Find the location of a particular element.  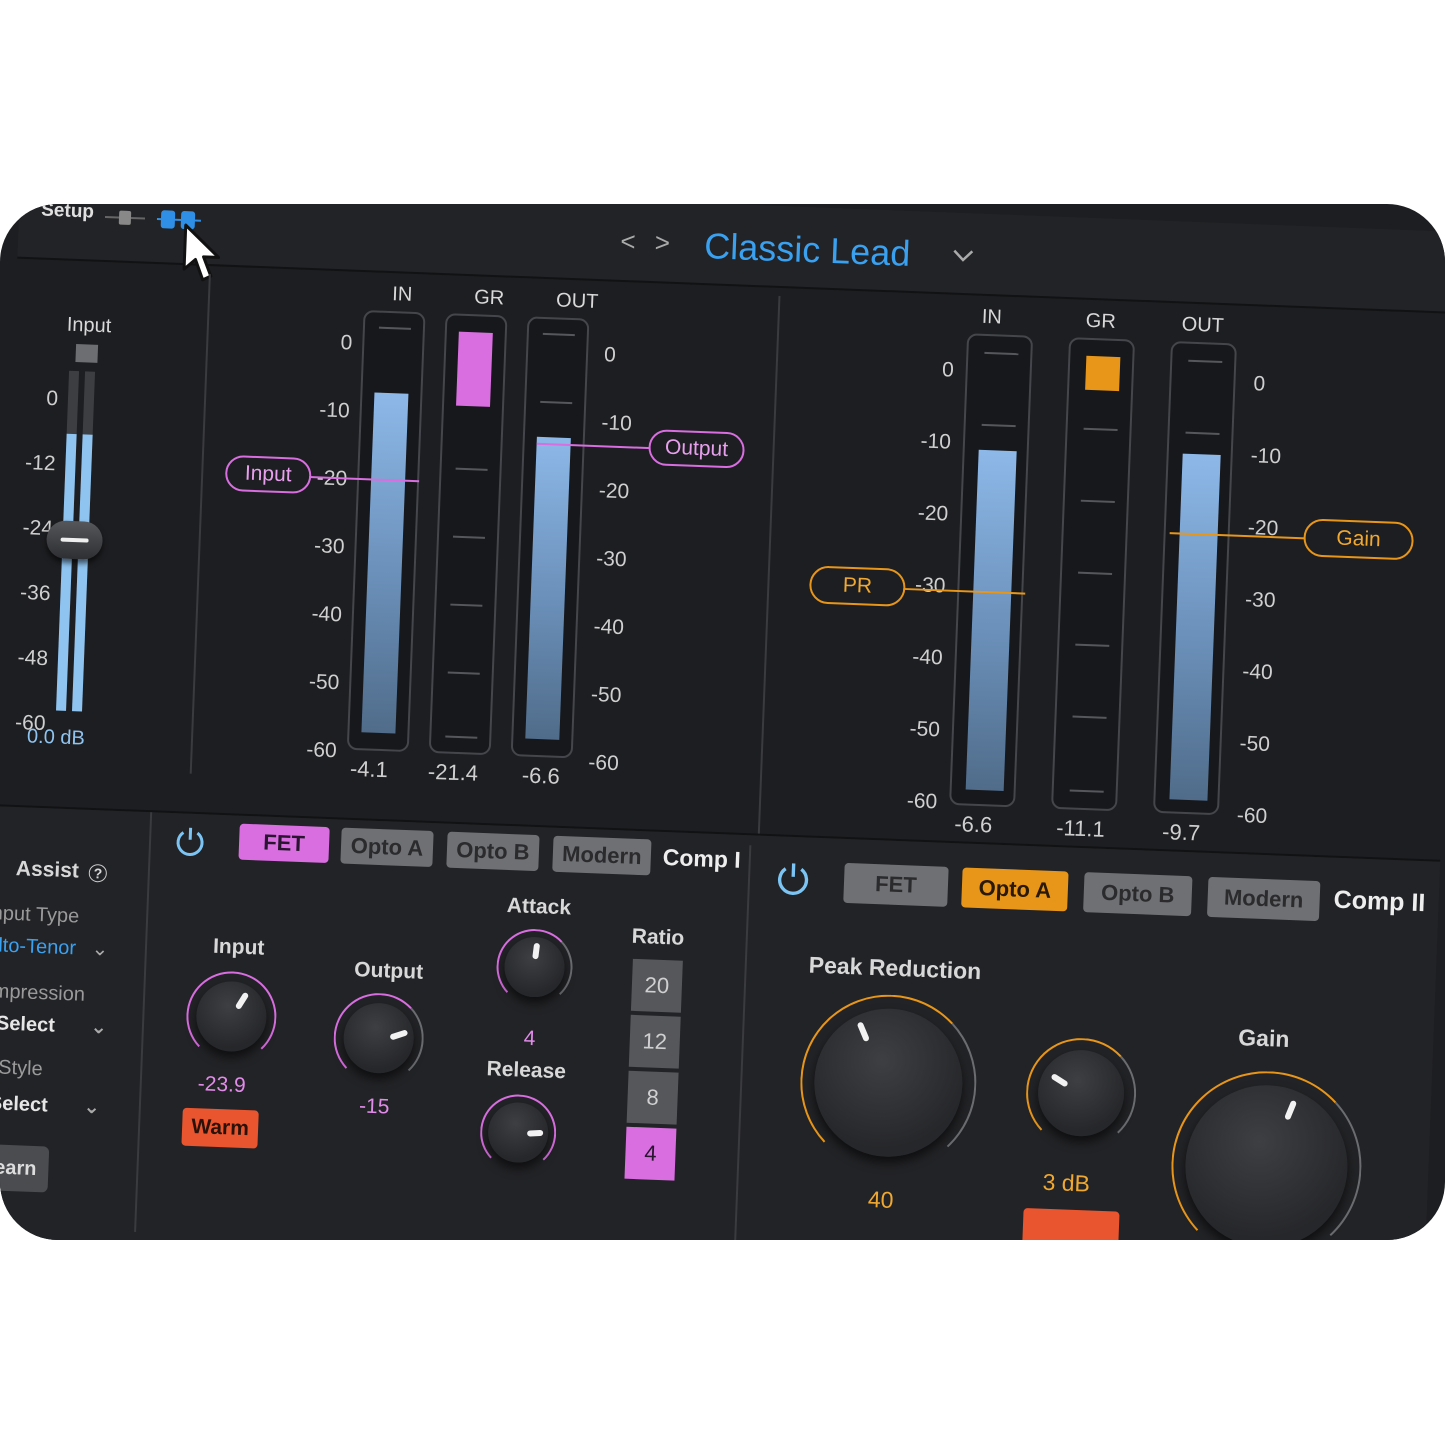

comp2-out-label: OUT is located at coordinates (1203, 325).